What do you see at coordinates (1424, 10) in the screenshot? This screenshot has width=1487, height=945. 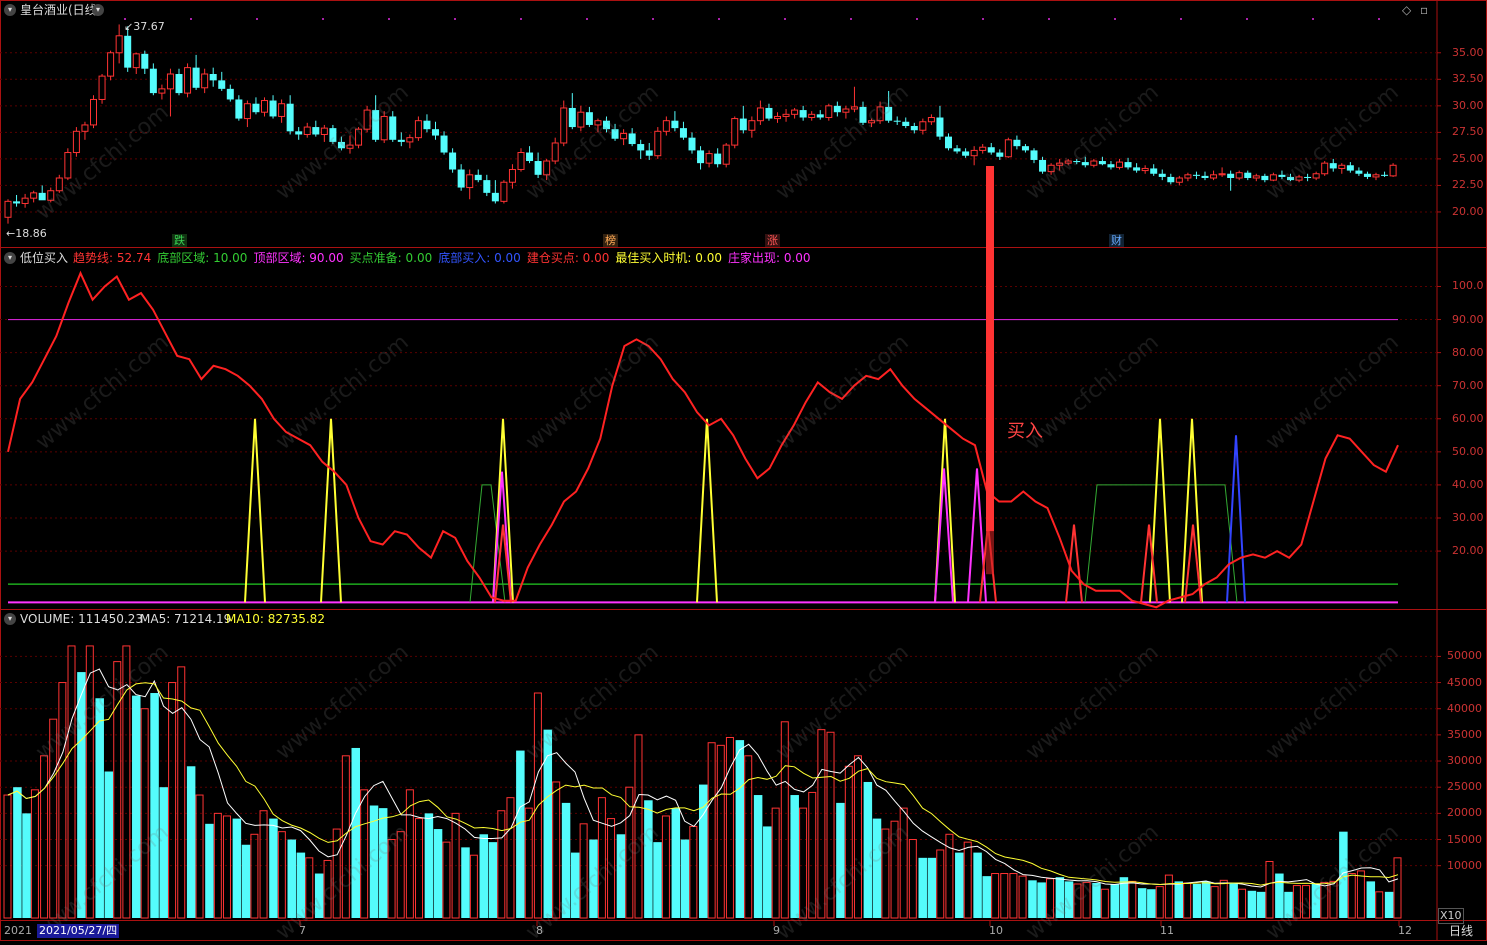 I see `window-close-icon: ▫` at bounding box center [1424, 10].